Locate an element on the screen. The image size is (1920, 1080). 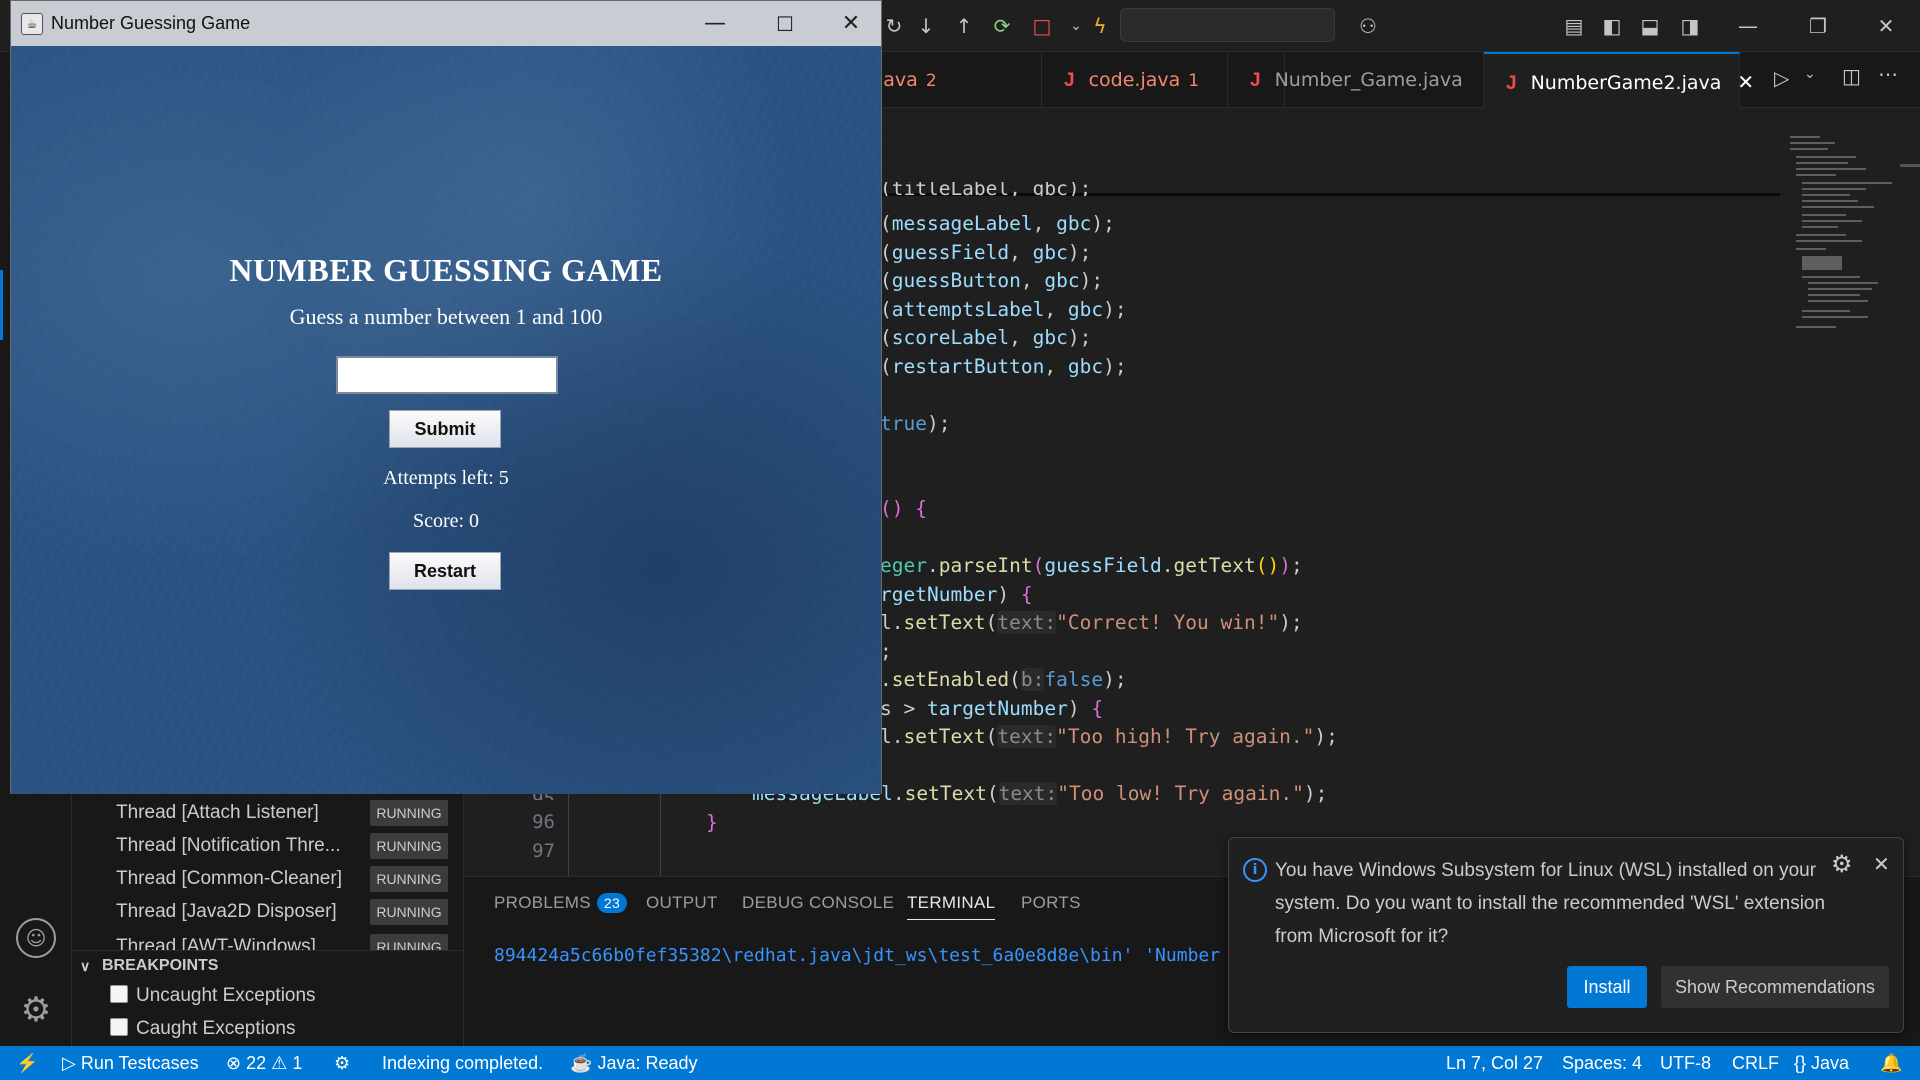
debug-icon: ⚙ is located at coordinates (342, 1063).